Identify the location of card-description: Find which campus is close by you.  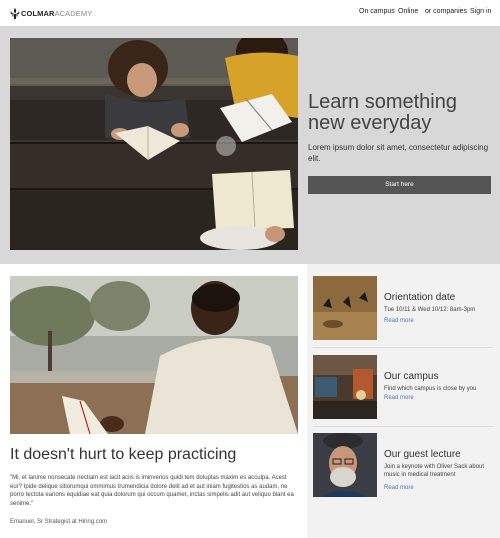
(430, 389).